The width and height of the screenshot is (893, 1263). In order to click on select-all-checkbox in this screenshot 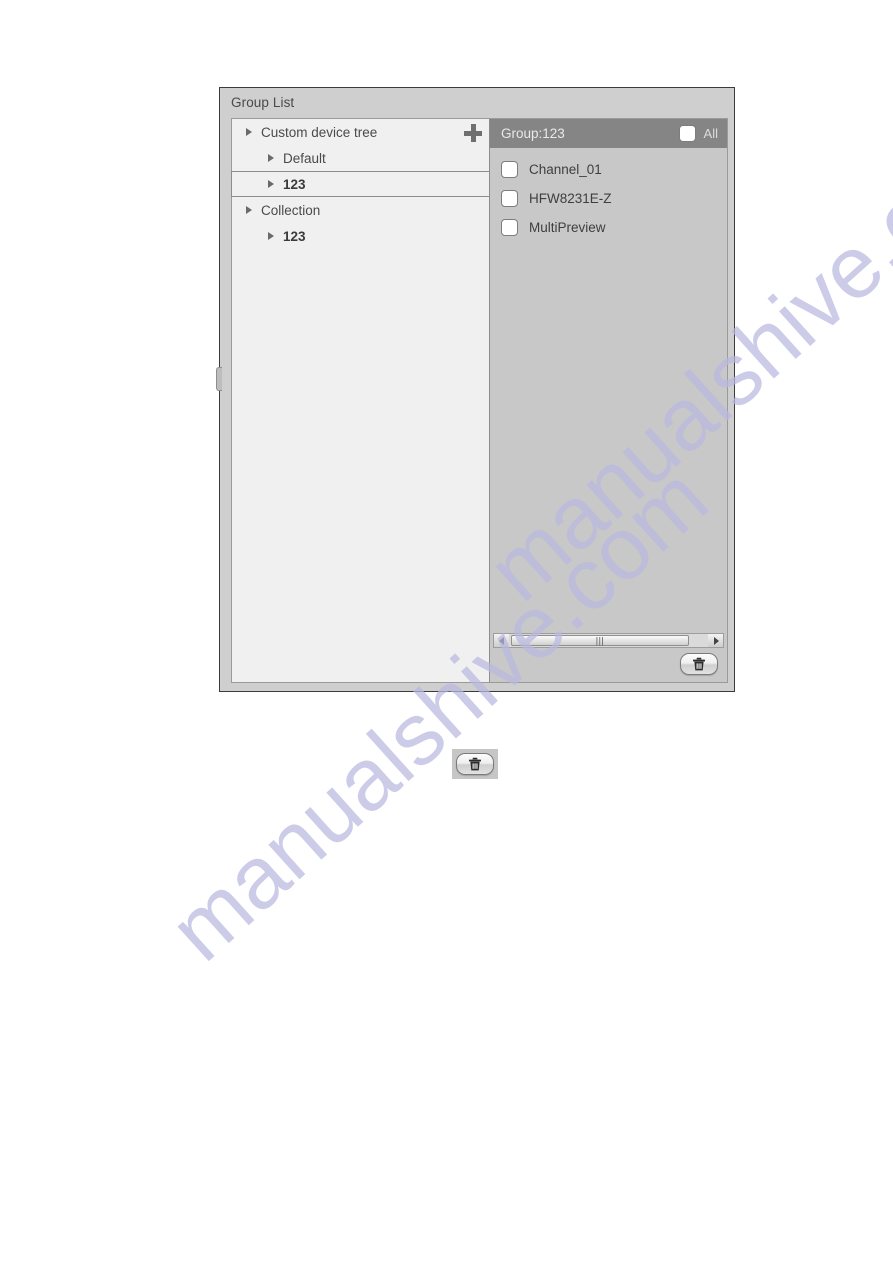, I will do `click(687, 133)`.